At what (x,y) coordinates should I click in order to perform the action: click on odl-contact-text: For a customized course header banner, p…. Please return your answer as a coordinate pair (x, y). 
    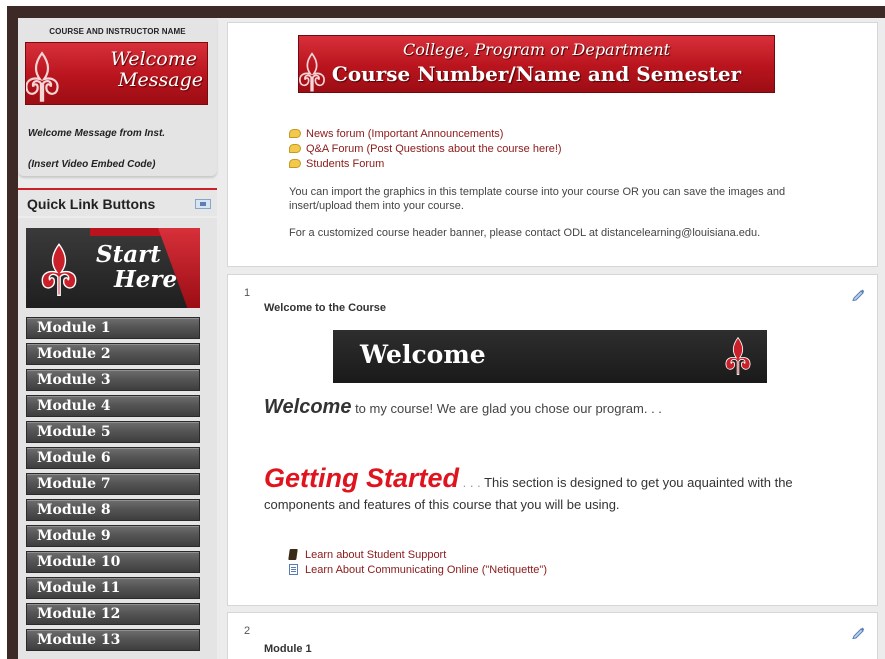
    Looking at the image, I should click on (525, 233).